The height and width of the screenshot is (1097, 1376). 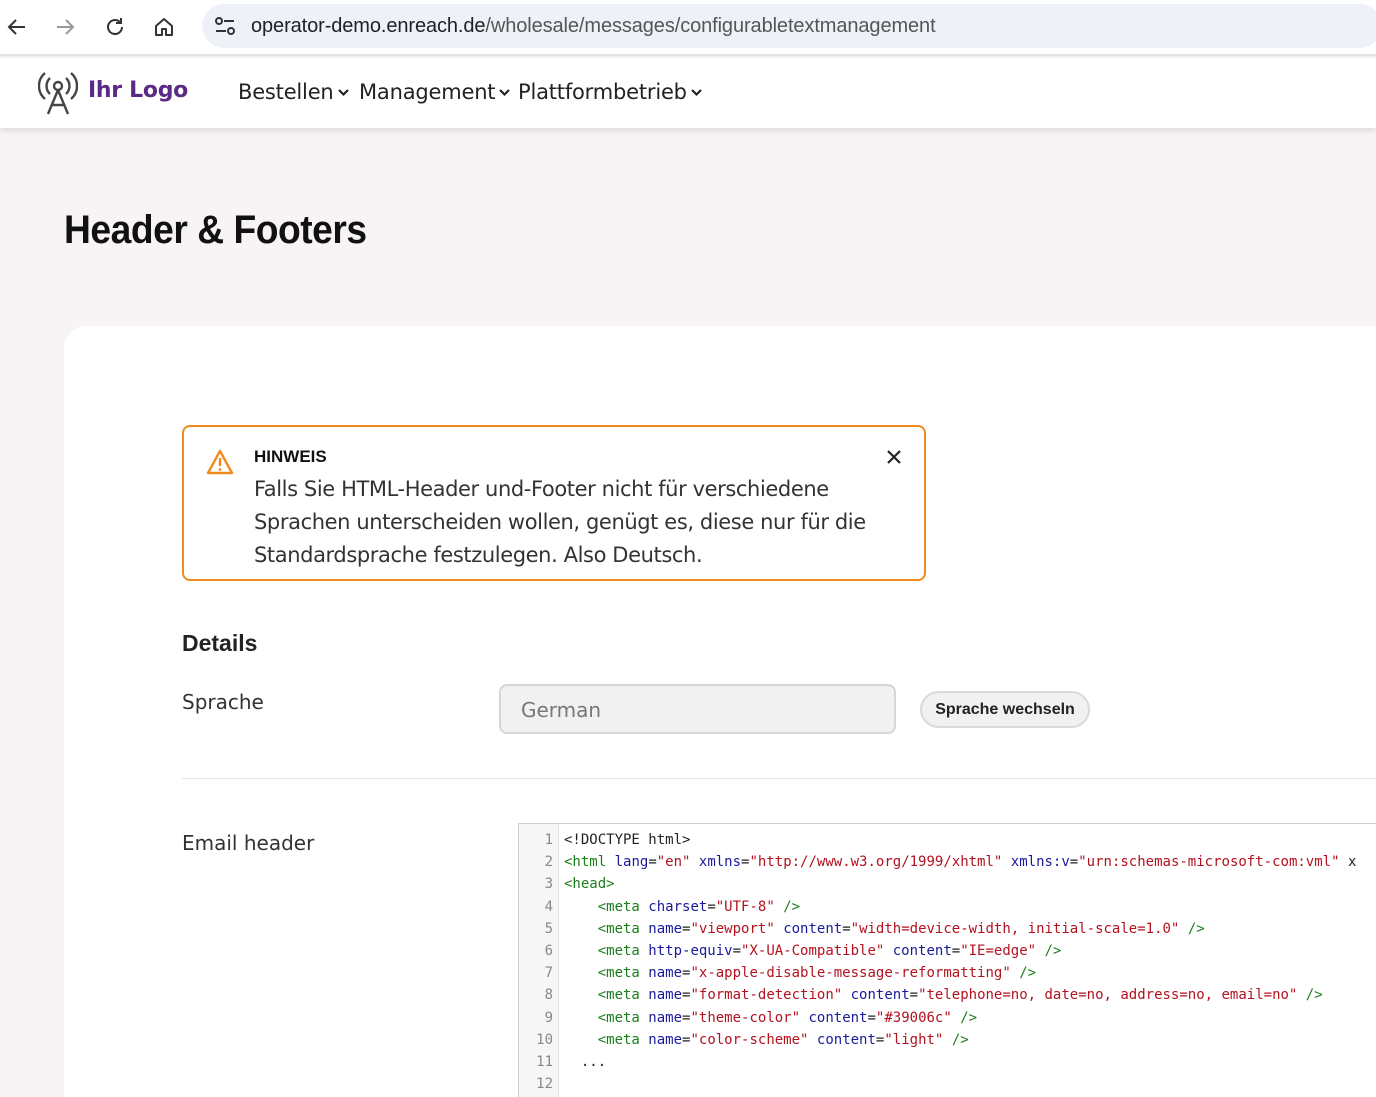 I want to click on arrow-right-icon, so click(x=66, y=27).